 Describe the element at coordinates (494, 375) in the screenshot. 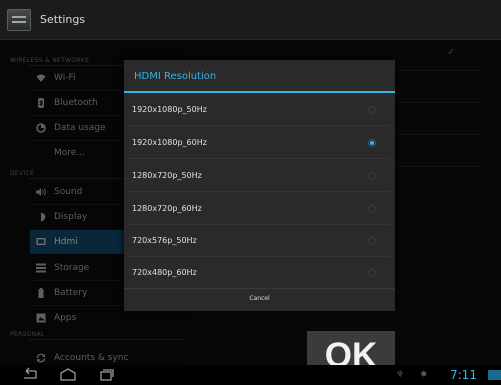

I see `battery-status-icon` at that location.